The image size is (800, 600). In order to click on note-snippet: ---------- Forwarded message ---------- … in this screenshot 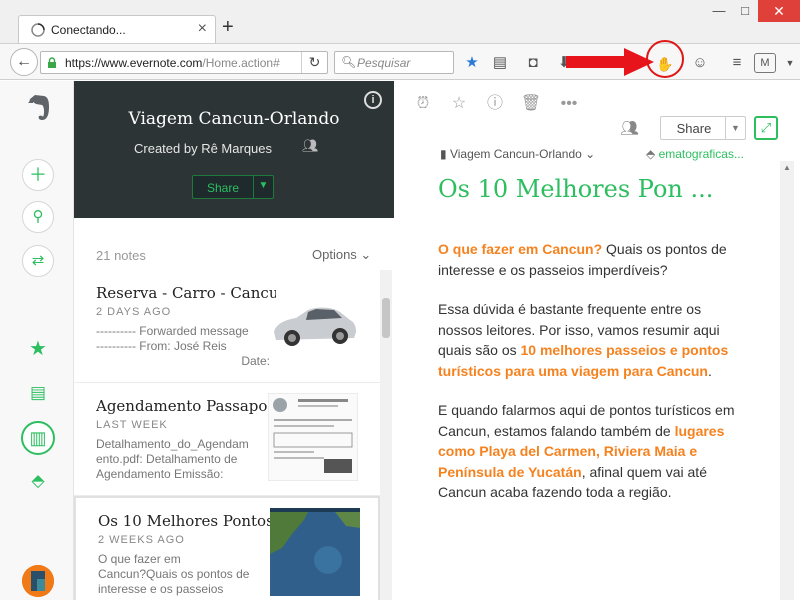, I will do `click(185, 346)`.